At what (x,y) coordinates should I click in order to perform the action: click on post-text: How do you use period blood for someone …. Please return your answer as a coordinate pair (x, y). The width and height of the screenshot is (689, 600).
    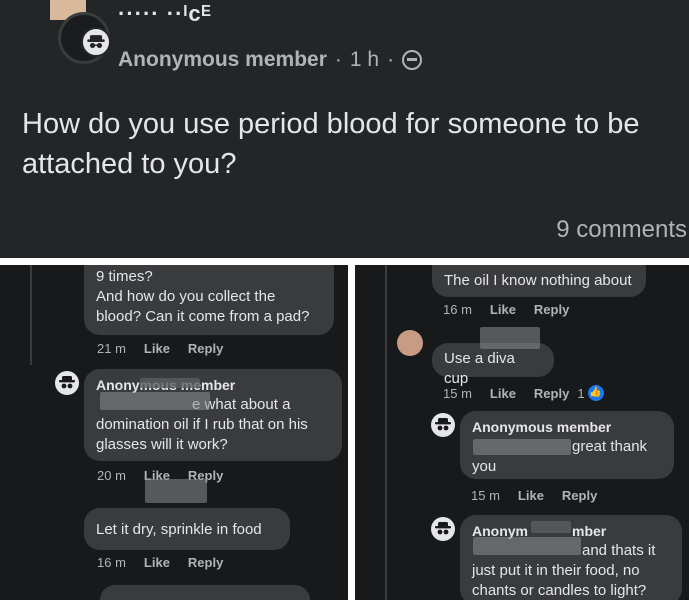
    Looking at the image, I should click on (331, 144).